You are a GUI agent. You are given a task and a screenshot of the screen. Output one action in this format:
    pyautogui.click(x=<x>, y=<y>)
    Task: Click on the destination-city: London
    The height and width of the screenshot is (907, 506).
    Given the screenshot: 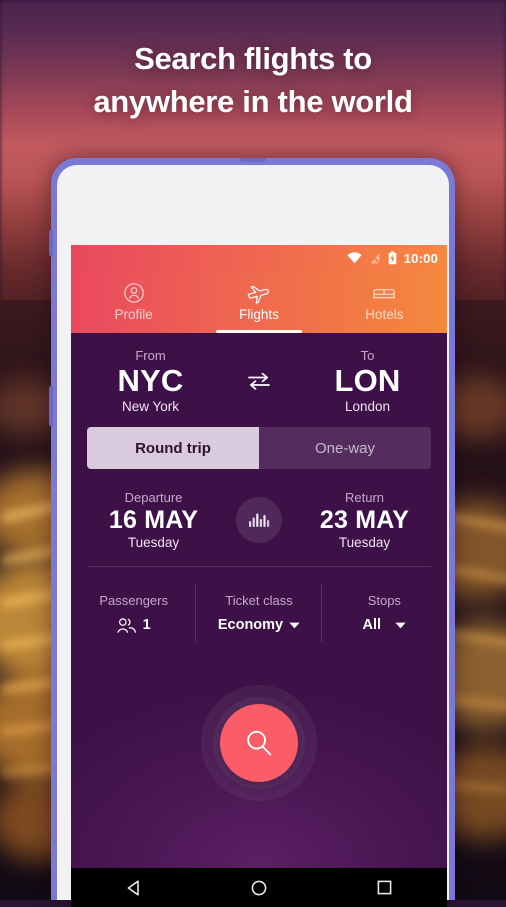 What is the action you would take?
    pyautogui.click(x=367, y=407)
    